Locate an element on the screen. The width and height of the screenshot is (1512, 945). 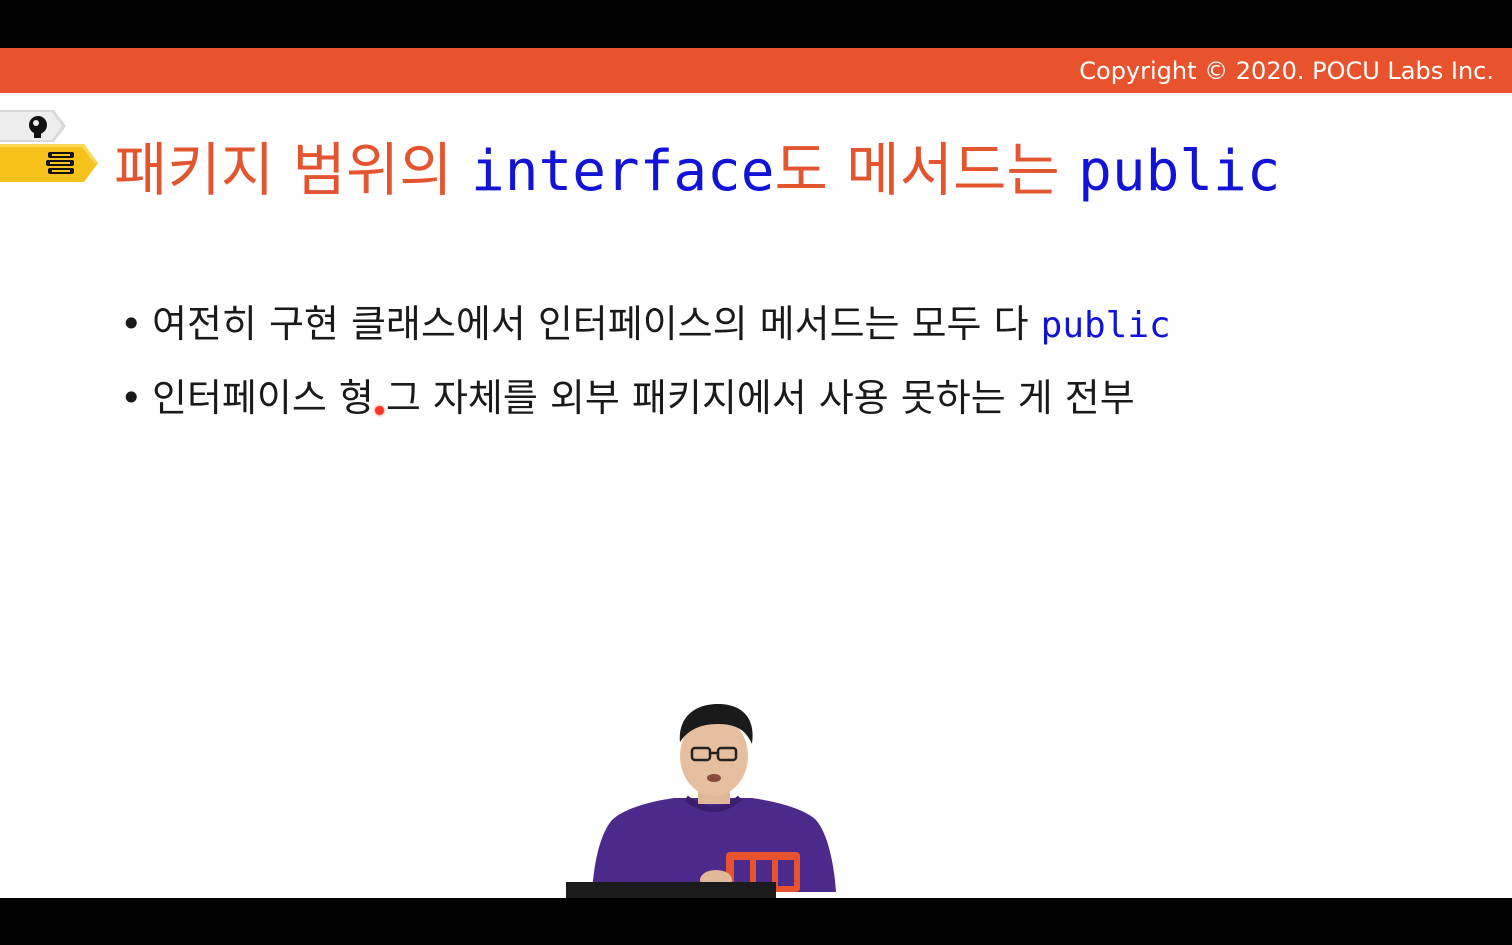
bullet-1-text: 여전히 구현 클래스에서 인터페이스의 메서드는 모두 다 is located at coordinates (596, 324).